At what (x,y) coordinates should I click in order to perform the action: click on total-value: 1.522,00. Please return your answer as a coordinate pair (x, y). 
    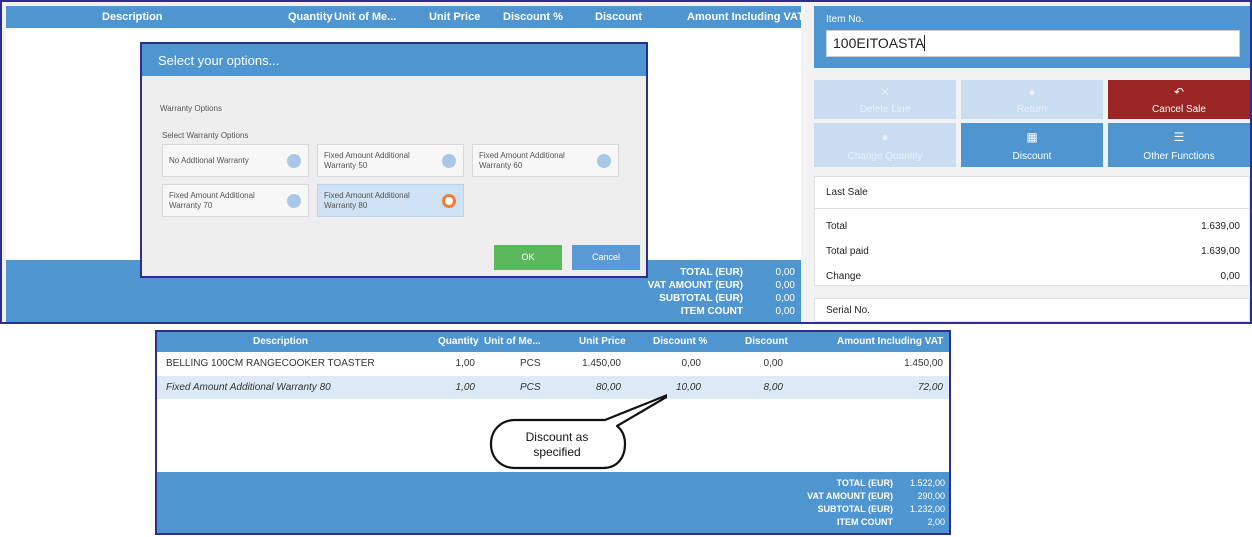
    Looking at the image, I should click on (927, 483).